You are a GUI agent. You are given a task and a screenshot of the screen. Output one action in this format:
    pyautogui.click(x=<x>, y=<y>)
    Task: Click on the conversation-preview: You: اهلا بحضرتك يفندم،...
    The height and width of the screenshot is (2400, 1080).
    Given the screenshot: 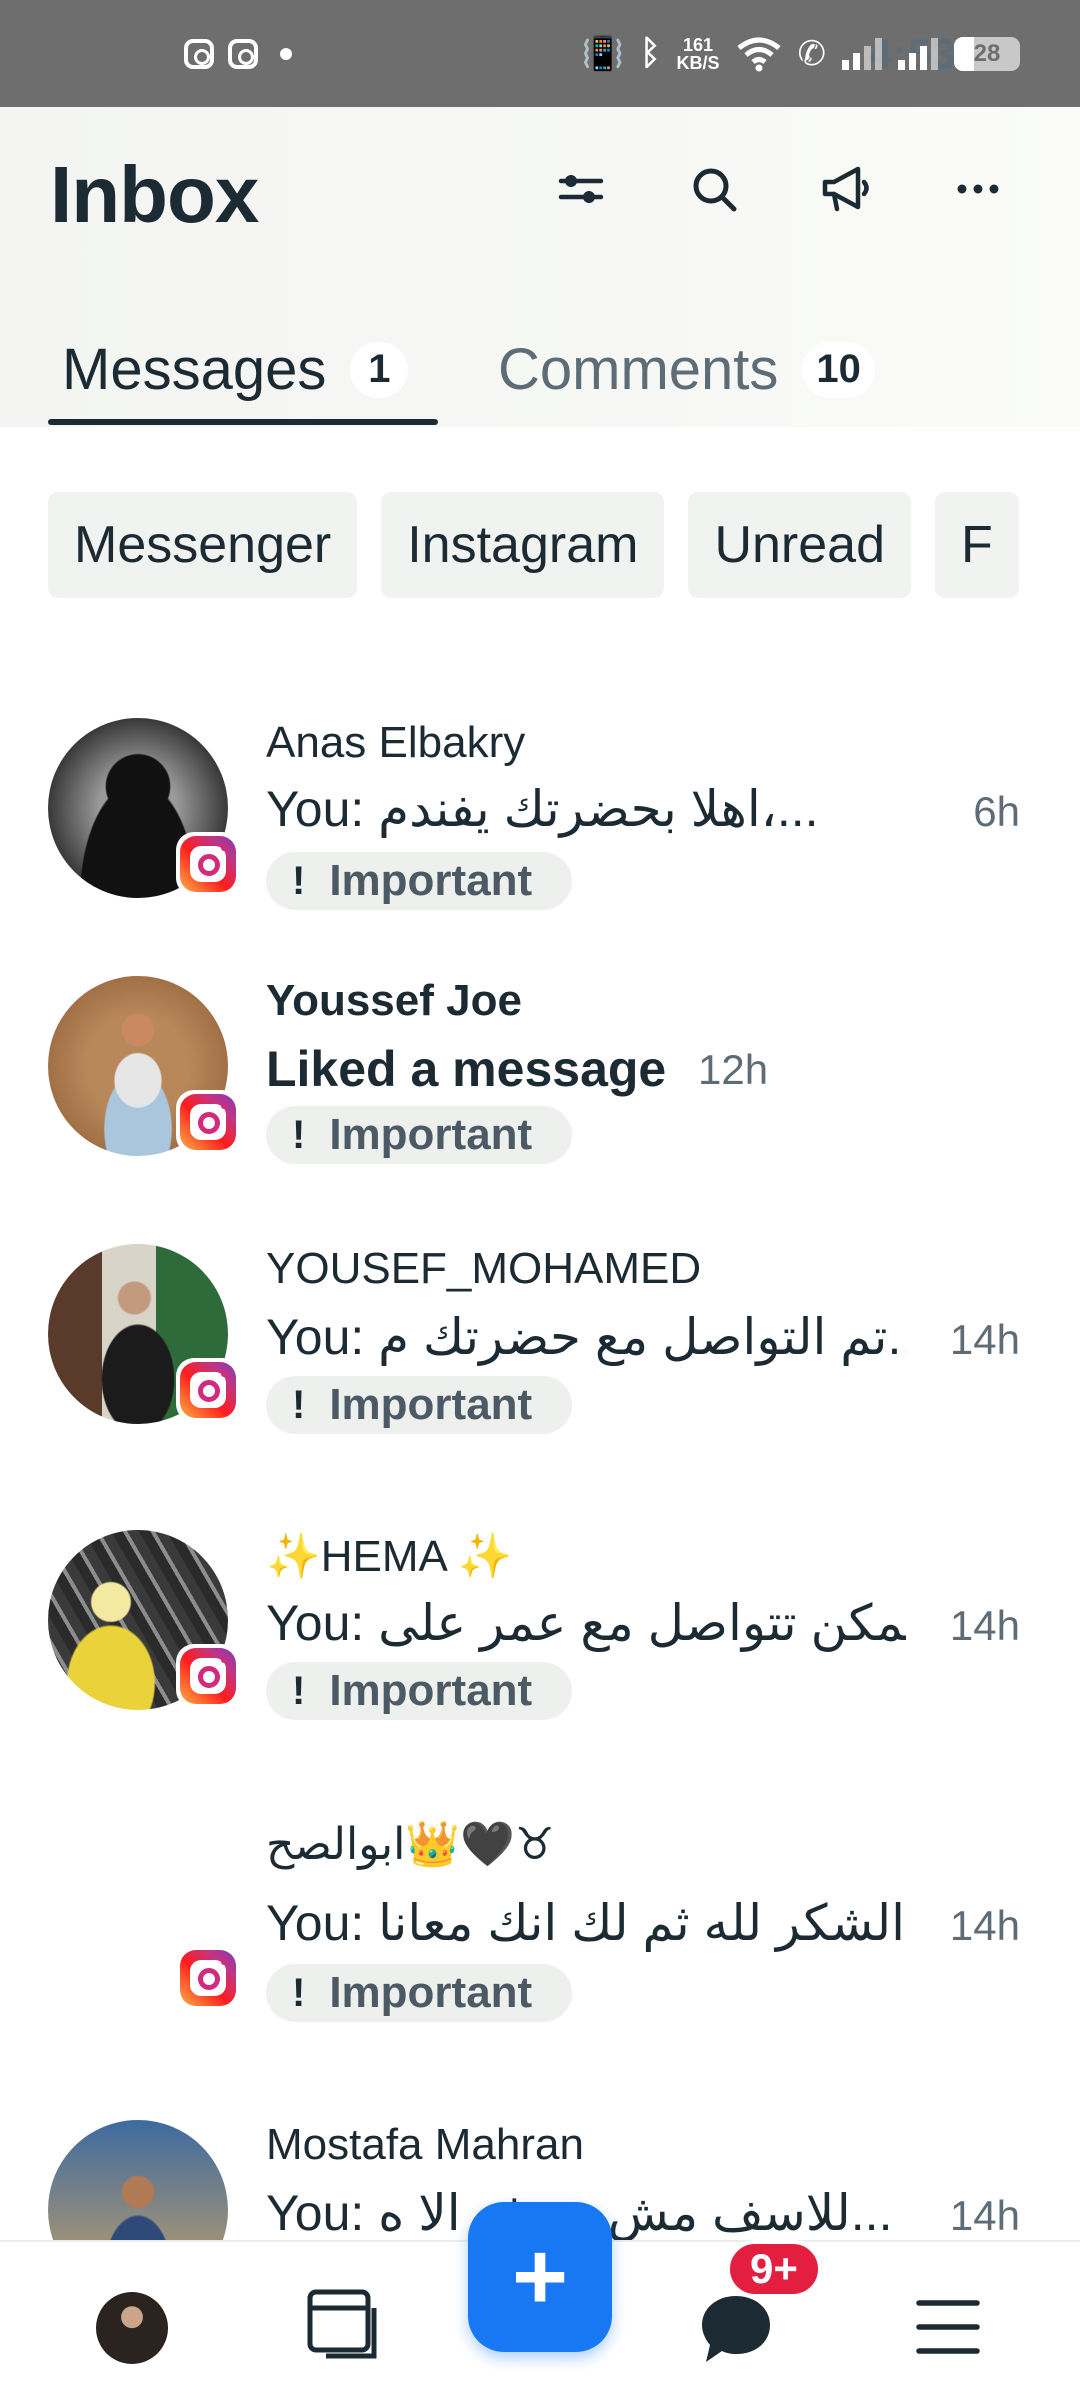 What is the action you would take?
    pyautogui.click(x=542, y=809)
    